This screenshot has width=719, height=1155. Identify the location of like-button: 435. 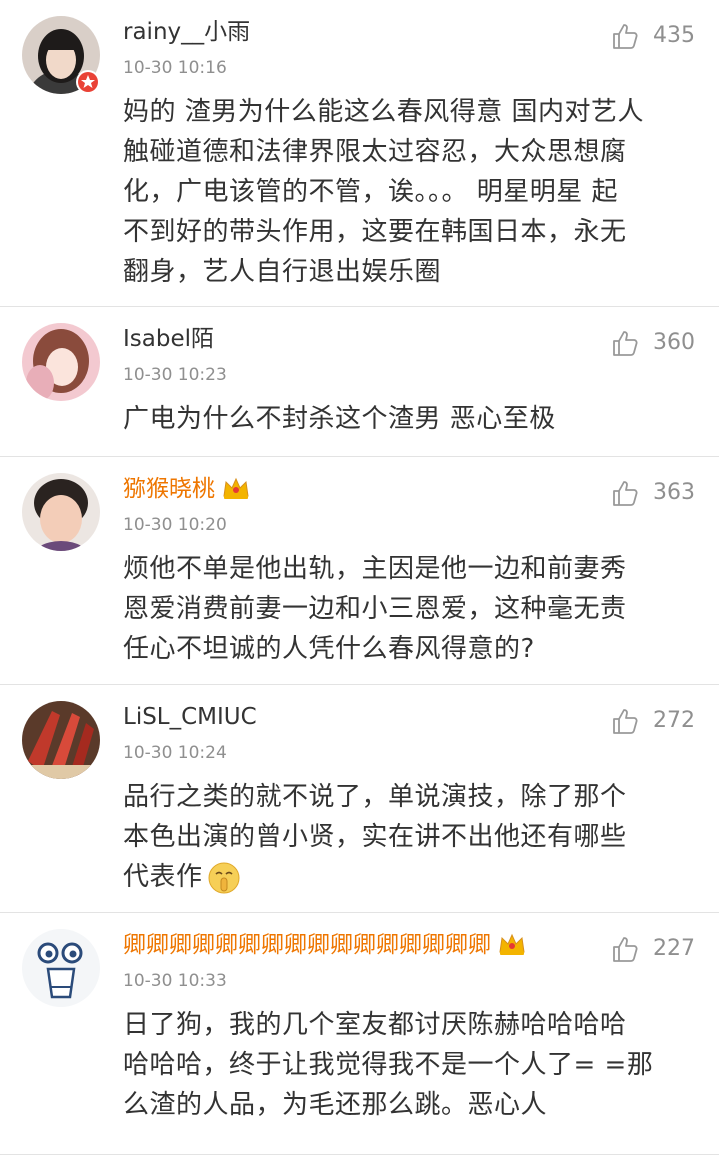
(653, 36).